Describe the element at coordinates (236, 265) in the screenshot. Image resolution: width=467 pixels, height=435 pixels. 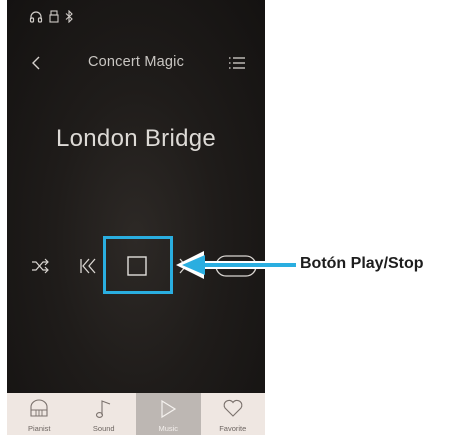
I see `callout-arrow` at that location.